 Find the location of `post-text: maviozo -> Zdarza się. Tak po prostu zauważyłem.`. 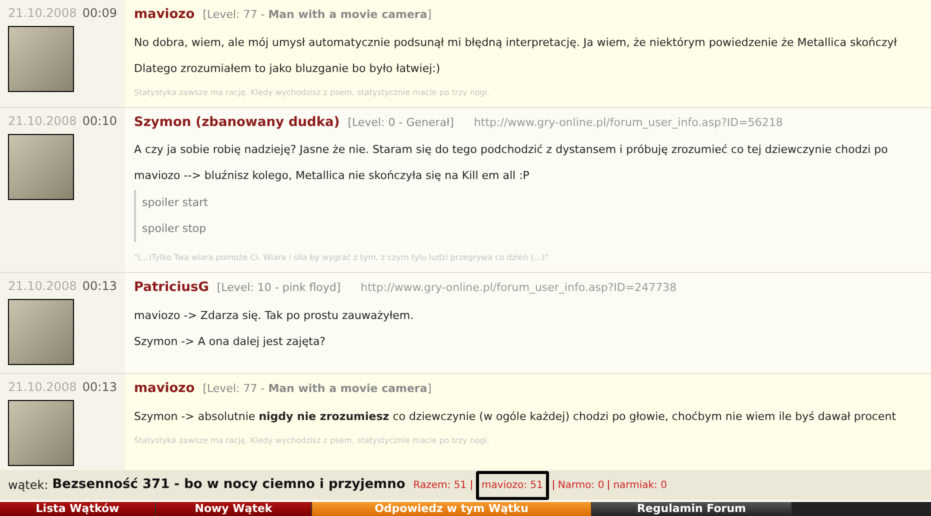

post-text: maviozo -> Zdarza się. Tak po prostu zauważyłem. is located at coordinates (274, 316).